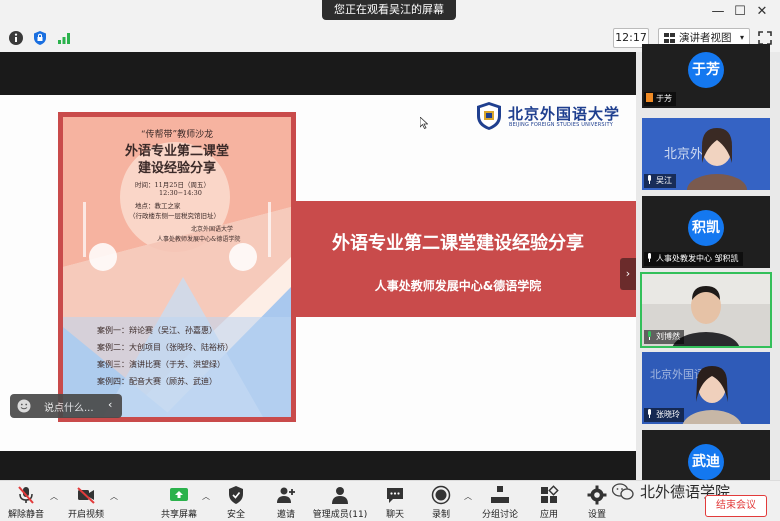  I want to click on participant-tile: 积凯 人事处教发中心 邹积凯, so click(706, 232).